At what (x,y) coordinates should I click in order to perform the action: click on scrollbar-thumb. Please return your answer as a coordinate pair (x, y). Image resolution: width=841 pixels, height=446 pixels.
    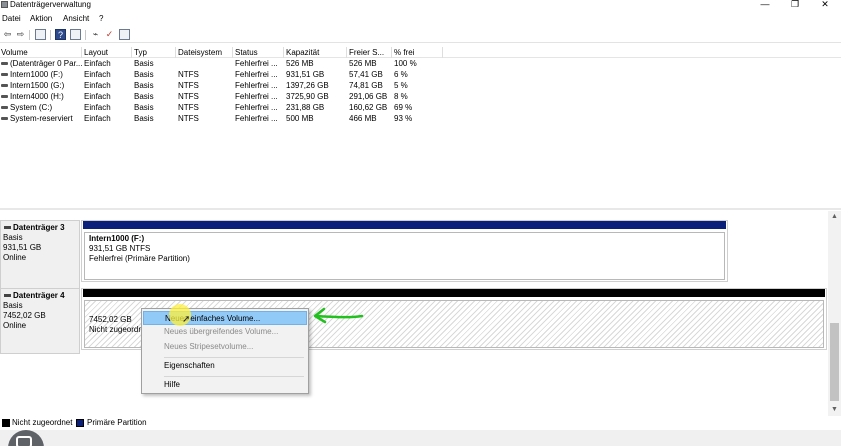
    Looking at the image, I should click on (834, 362).